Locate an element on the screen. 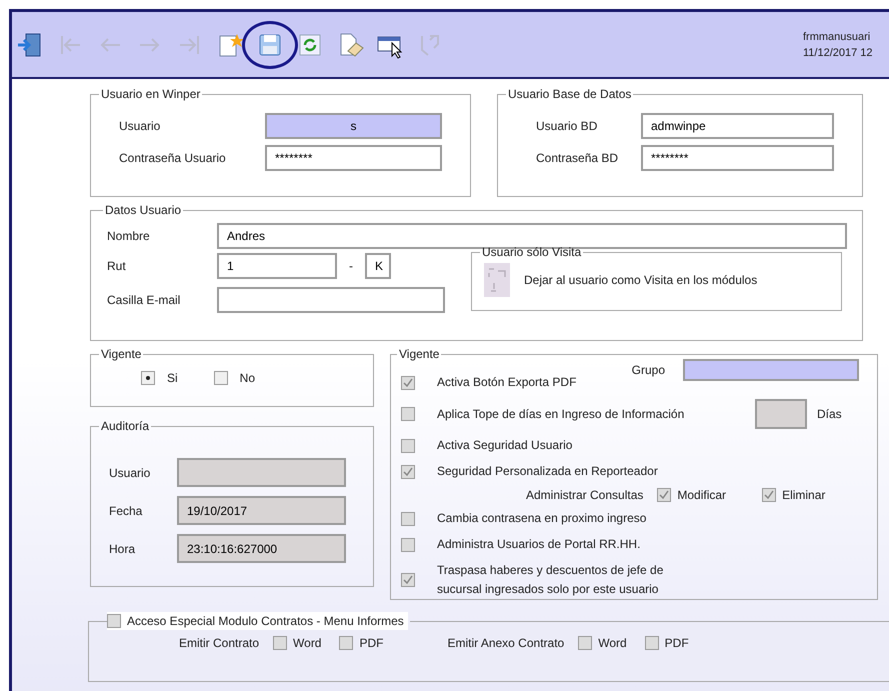 Image resolution: width=889 pixels, height=691 pixels. field-label: Días is located at coordinates (829, 414).